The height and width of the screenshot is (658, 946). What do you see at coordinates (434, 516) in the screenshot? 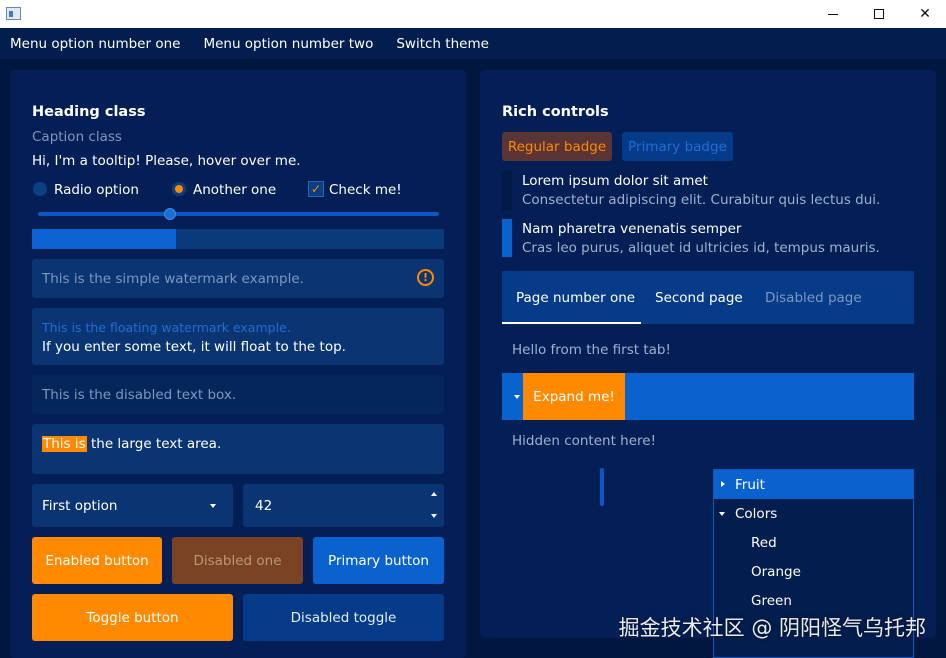
I see `decrement-icon` at bounding box center [434, 516].